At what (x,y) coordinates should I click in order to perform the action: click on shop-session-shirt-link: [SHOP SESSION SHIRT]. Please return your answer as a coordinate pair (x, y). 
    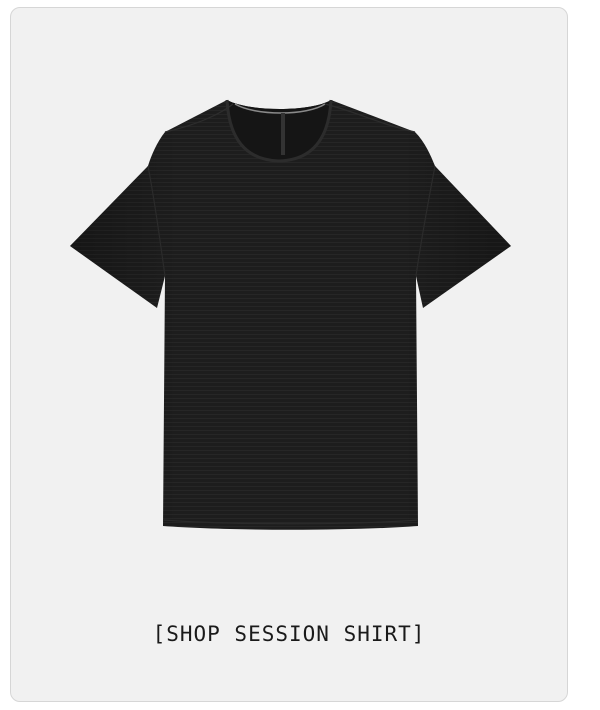
    Looking at the image, I should click on (289, 634).